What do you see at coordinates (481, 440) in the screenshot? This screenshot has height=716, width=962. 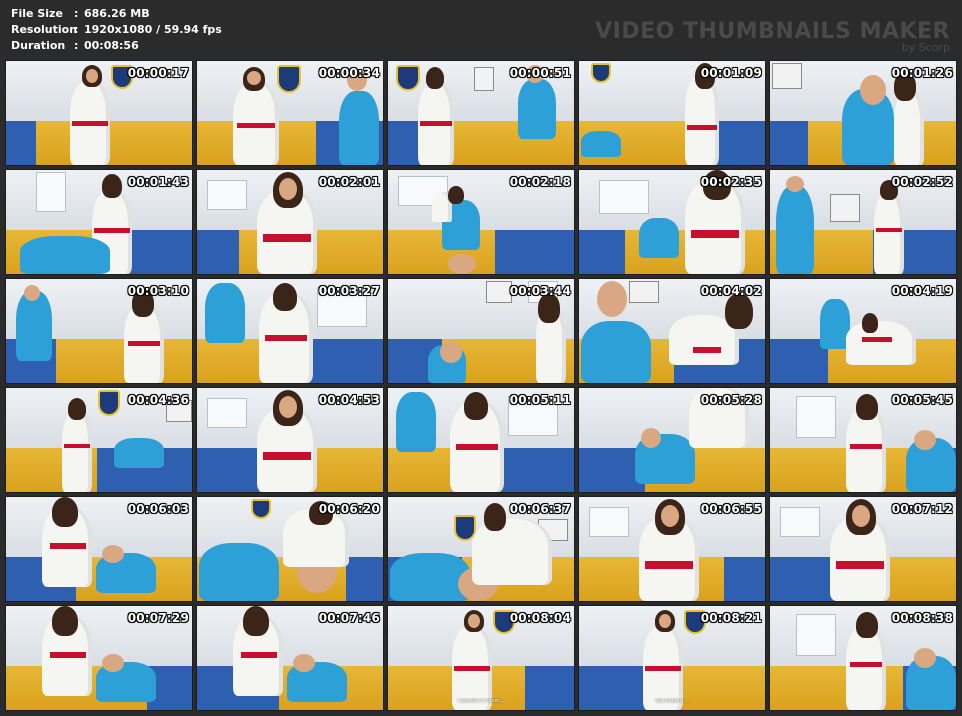 I see `thumbnail-frame: 00:05:11` at bounding box center [481, 440].